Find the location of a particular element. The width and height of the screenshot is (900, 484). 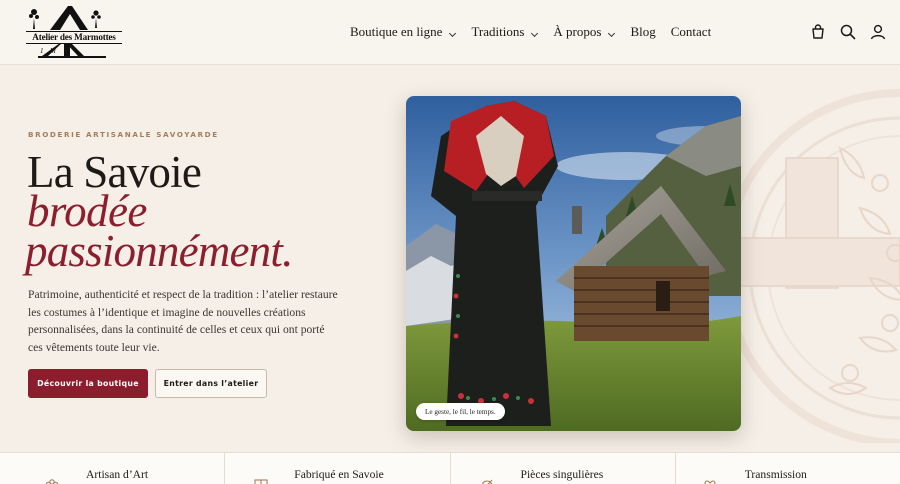

feature-label: Transmission is located at coordinates (775, 474).